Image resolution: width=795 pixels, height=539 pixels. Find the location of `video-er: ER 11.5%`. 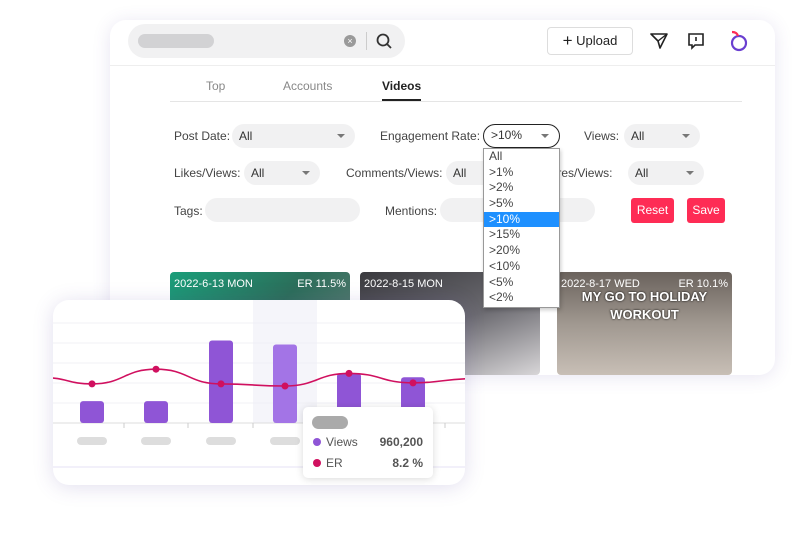

video-er: ER 11.5% is located at coordinates (321, 284).